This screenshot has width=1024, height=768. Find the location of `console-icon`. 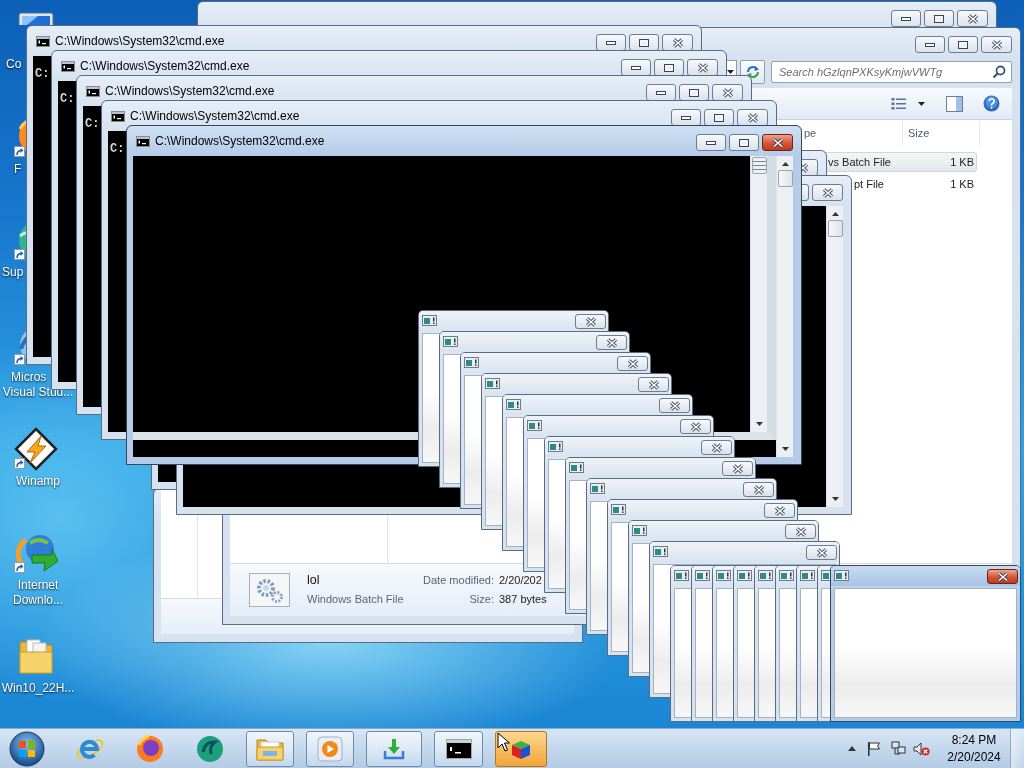

console-icon is located at coordinates (43, 41).